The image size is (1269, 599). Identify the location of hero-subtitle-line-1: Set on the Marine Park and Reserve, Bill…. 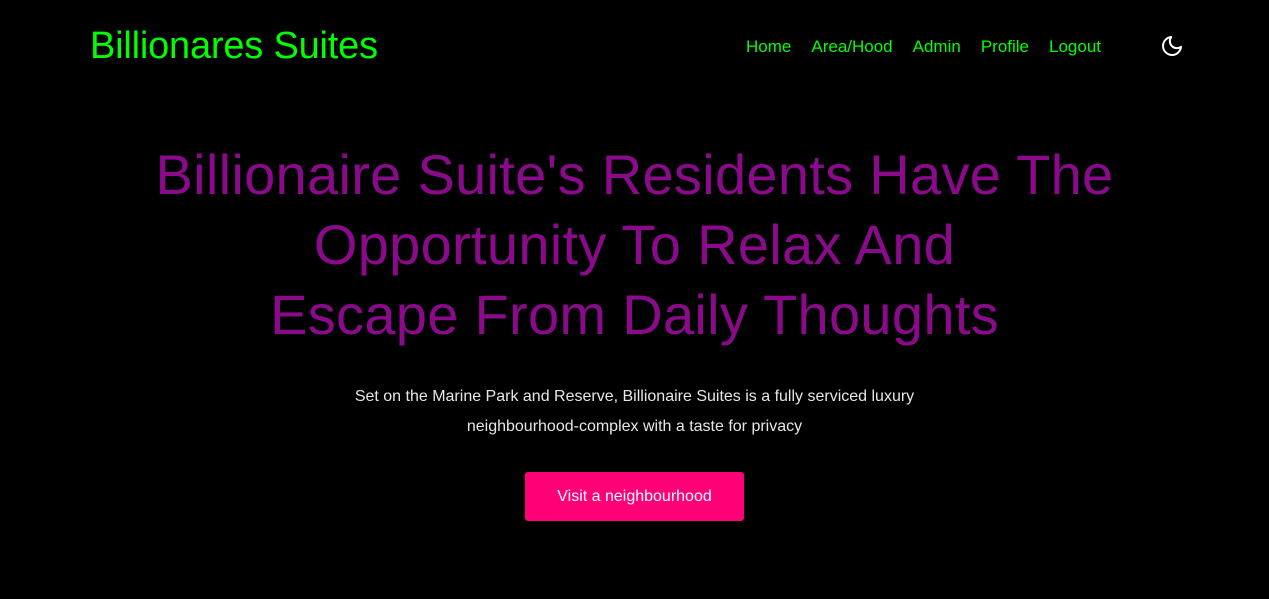
(634, 396).